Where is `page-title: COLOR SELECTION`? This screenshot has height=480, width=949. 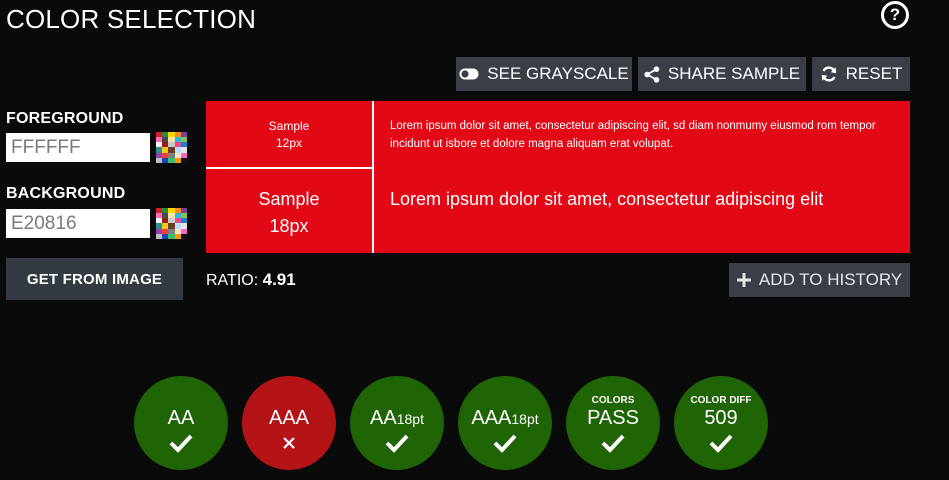
page-title: COLOR SELECTION is located at coordinates (131, 19).